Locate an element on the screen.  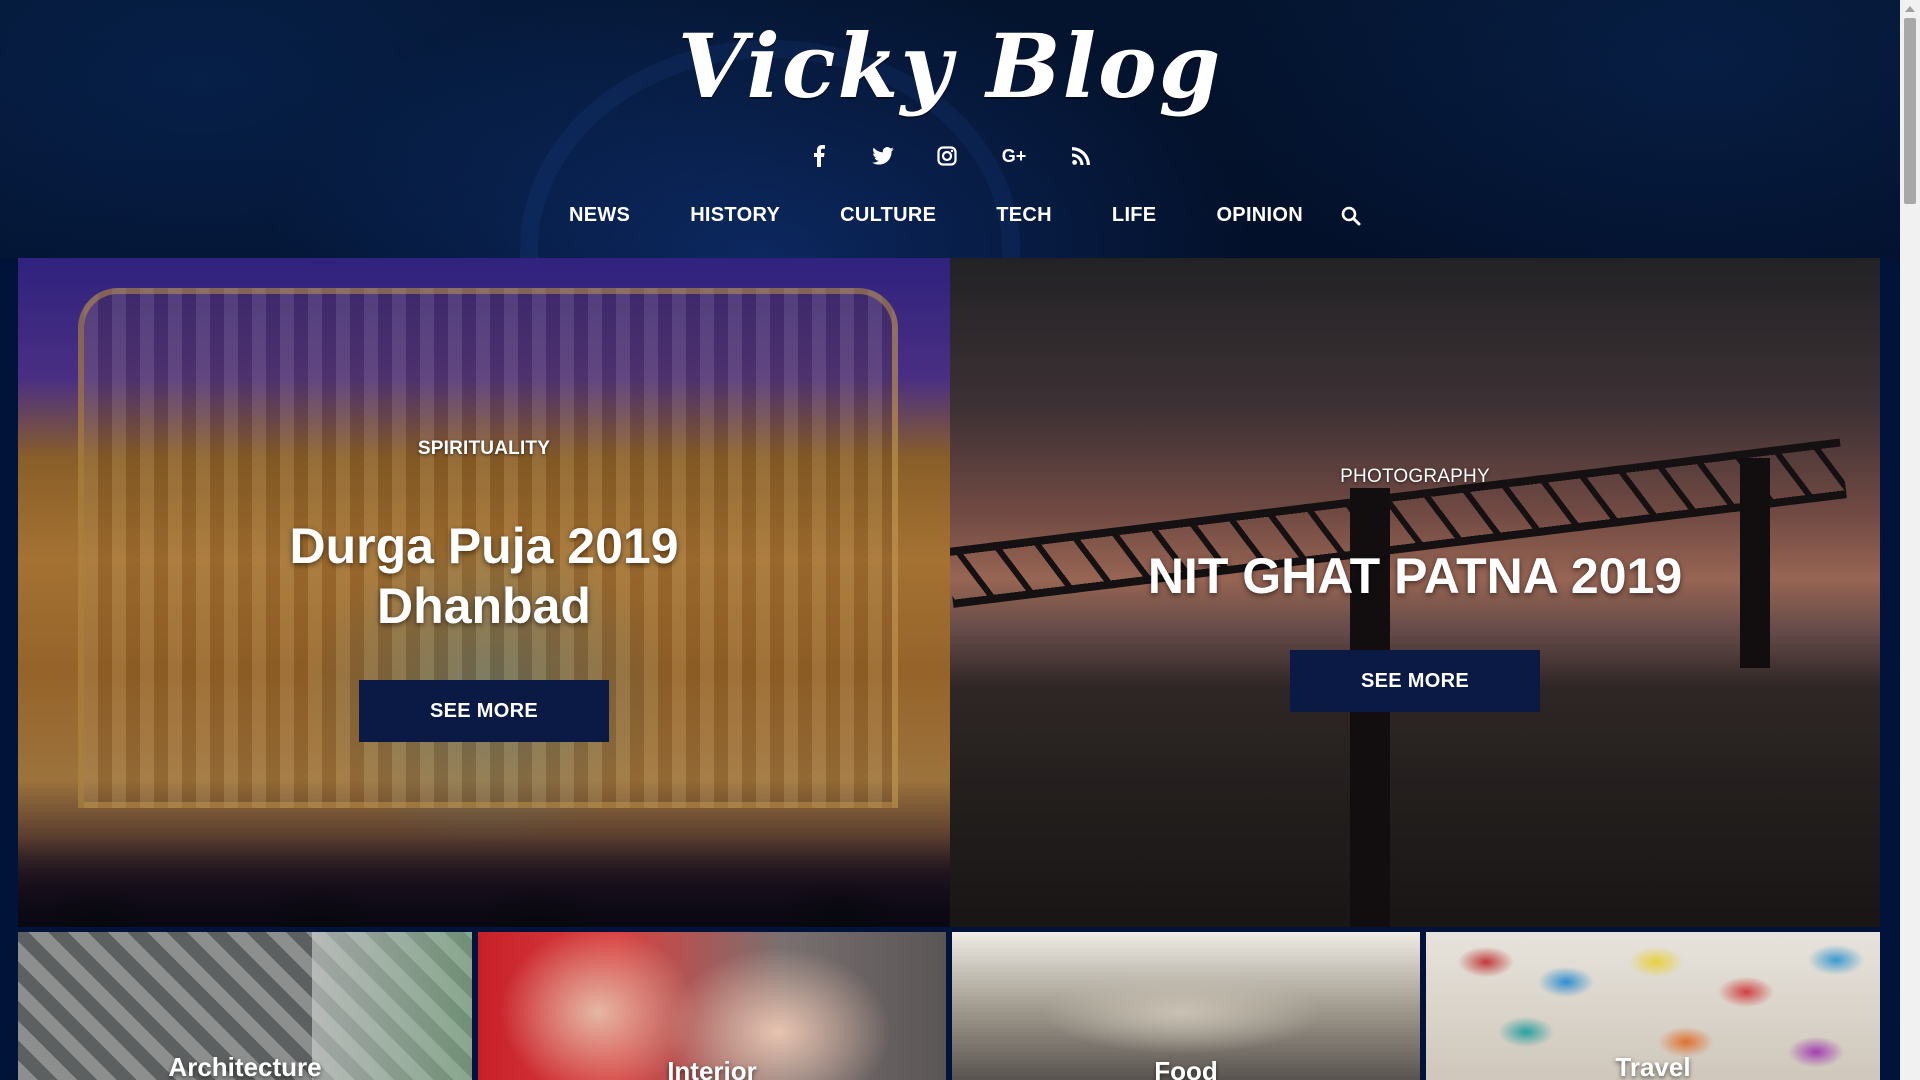
instagram-icon is located at coordinates (947, 156).